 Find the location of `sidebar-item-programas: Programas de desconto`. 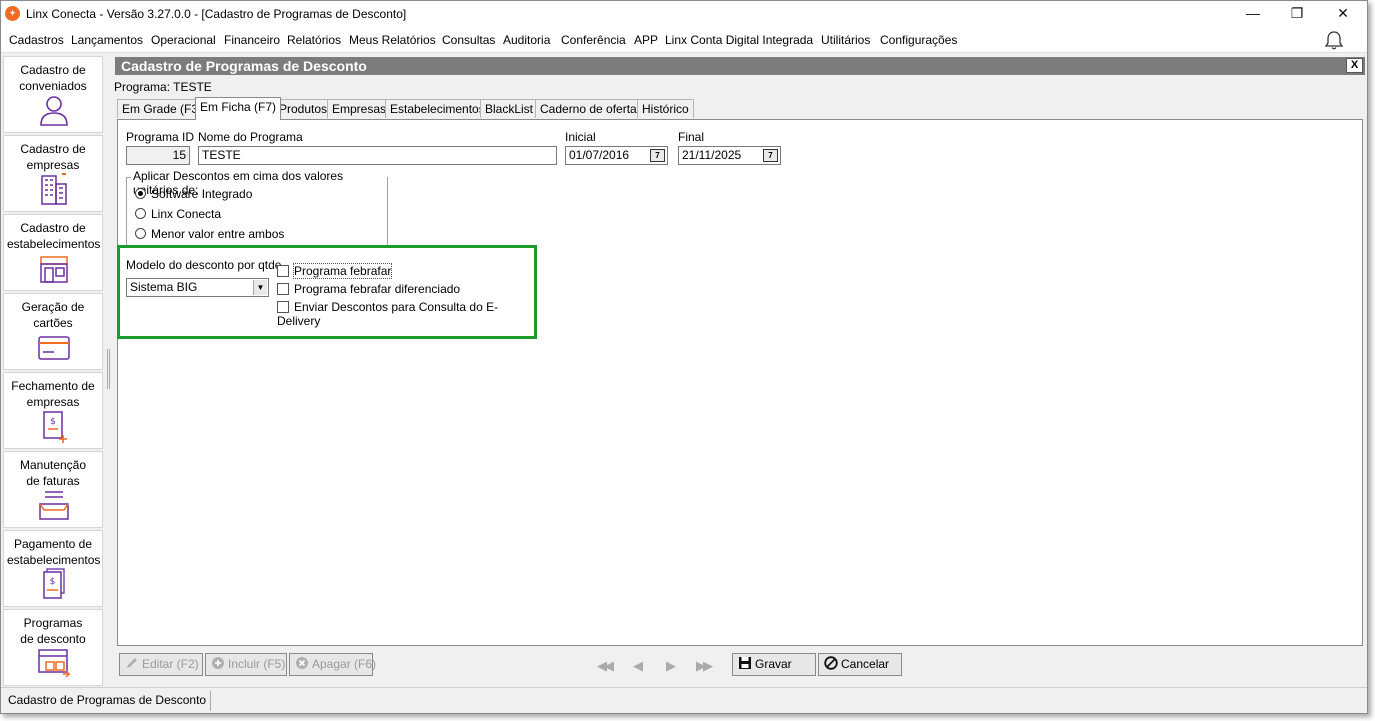

sidebar-item-programas: Programas de desconto is located at coordinates (53, 647).